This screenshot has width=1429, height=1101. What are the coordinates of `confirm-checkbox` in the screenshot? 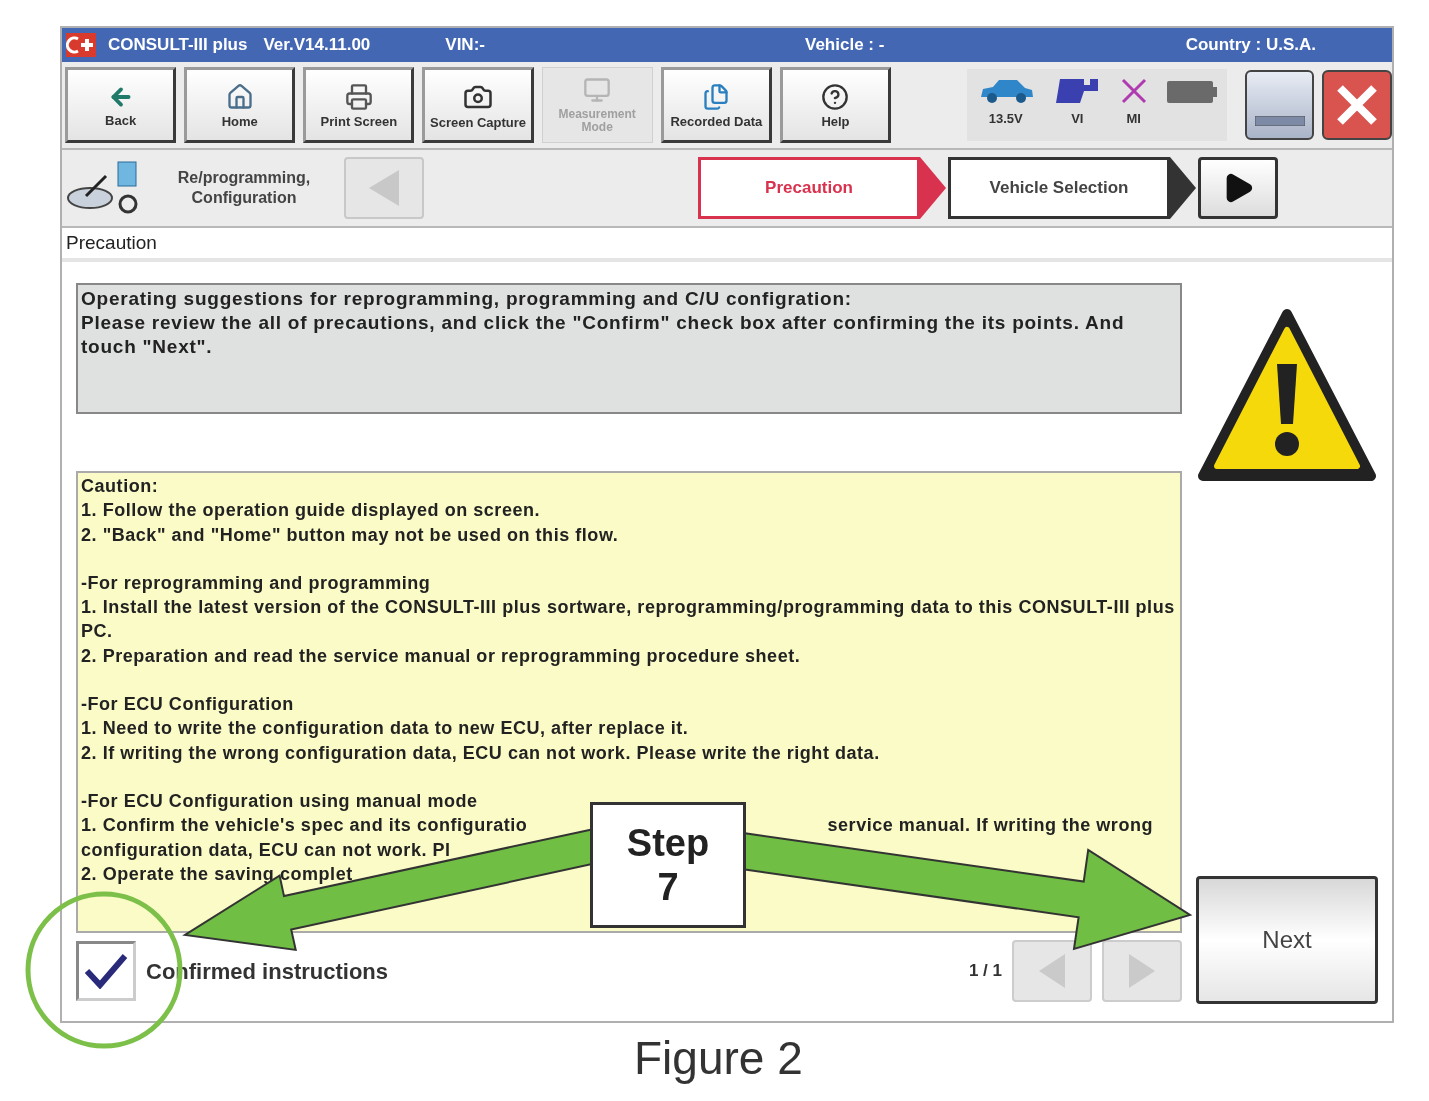 It's located at (106, 971).